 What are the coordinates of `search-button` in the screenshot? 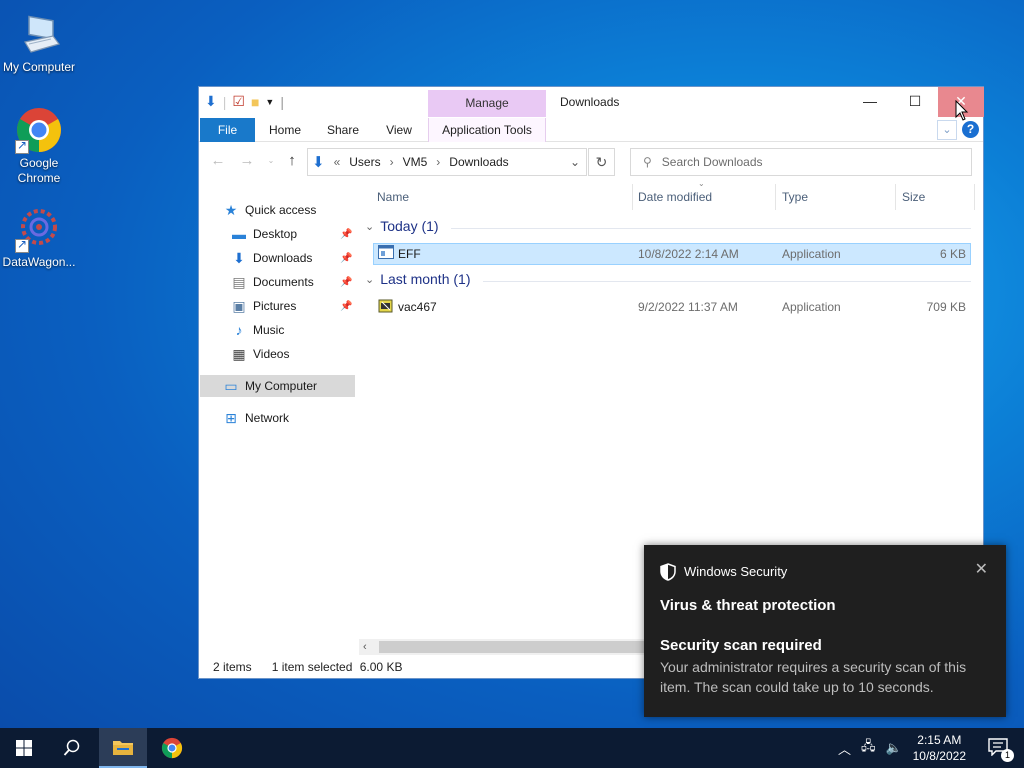 It's located at (72, 748).